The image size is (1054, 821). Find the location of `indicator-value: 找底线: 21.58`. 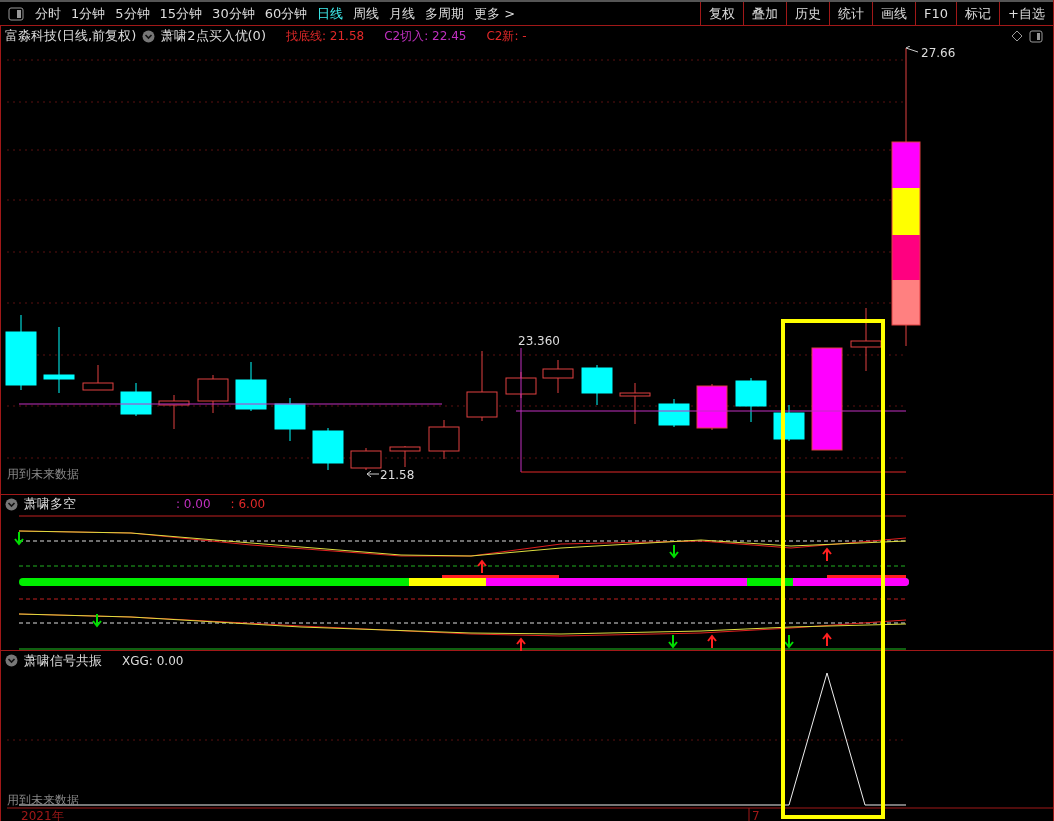

indicator-value: 找底线: 21.58 is located at coordinates (325, 36).